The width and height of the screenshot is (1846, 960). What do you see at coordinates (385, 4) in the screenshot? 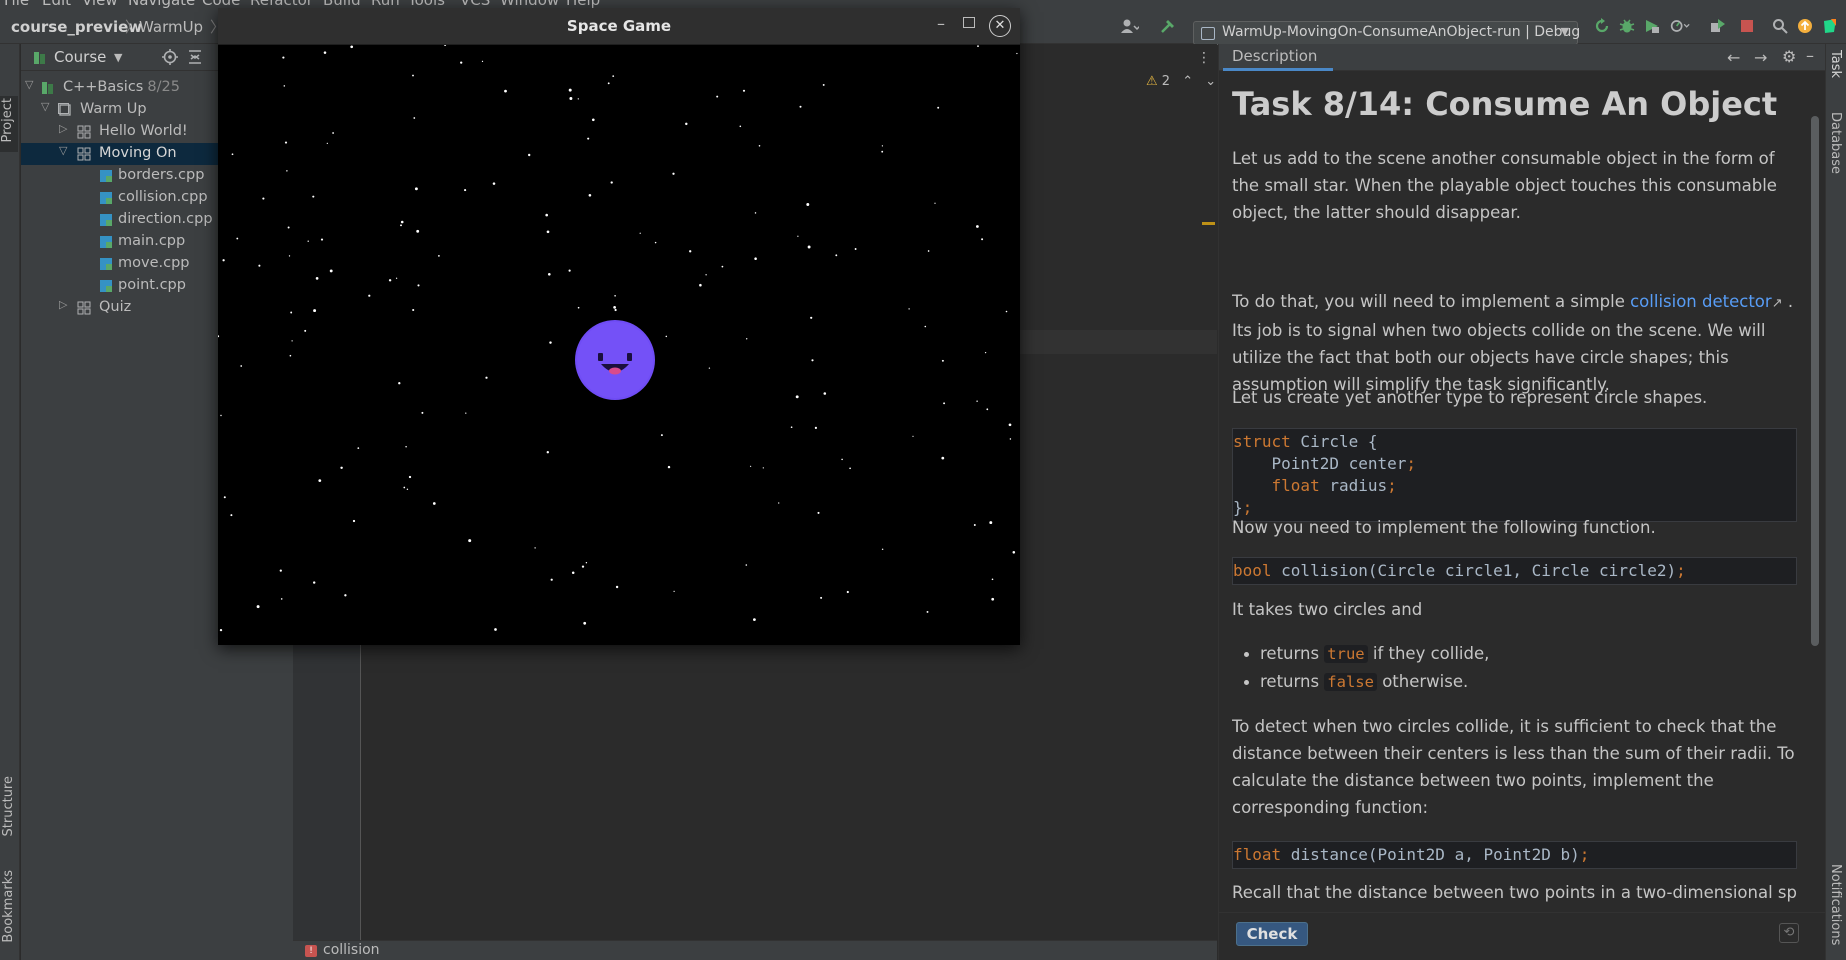
I see `menu-run: Run` at bounding box center [385, 4].